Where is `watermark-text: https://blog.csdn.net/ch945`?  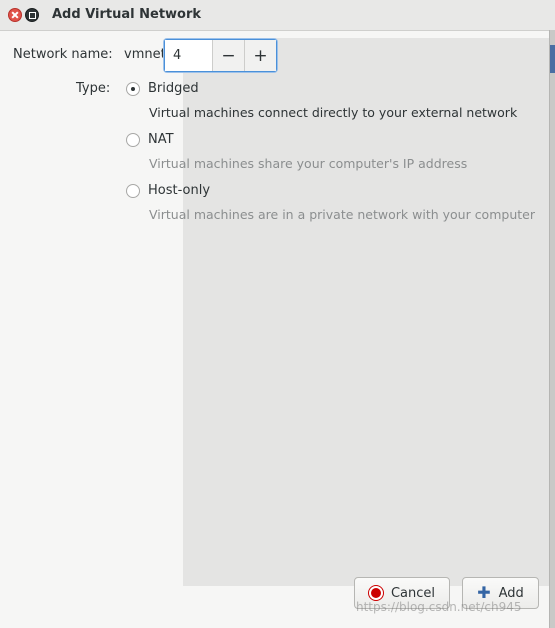
watermark-text: https://blog.csdn.net/ch945 is located at coordinates (439, 607).